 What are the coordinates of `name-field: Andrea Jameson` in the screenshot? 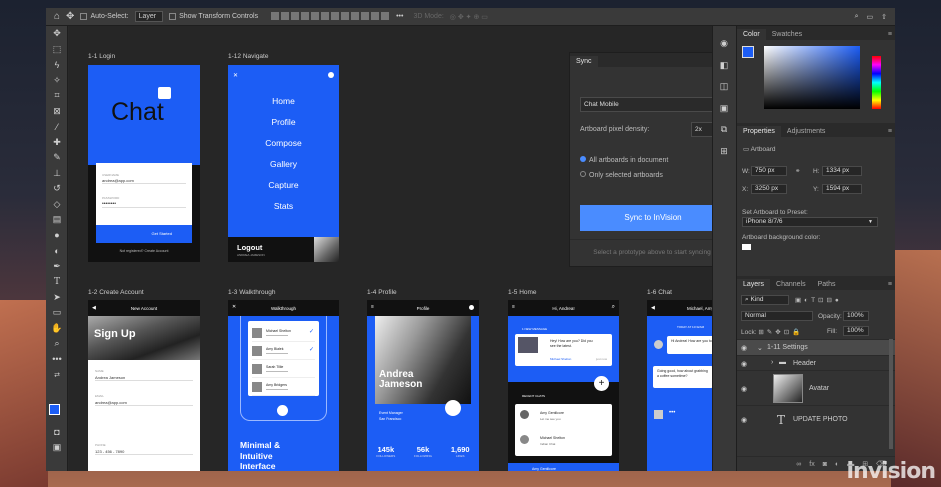 It's located at (144, 378).